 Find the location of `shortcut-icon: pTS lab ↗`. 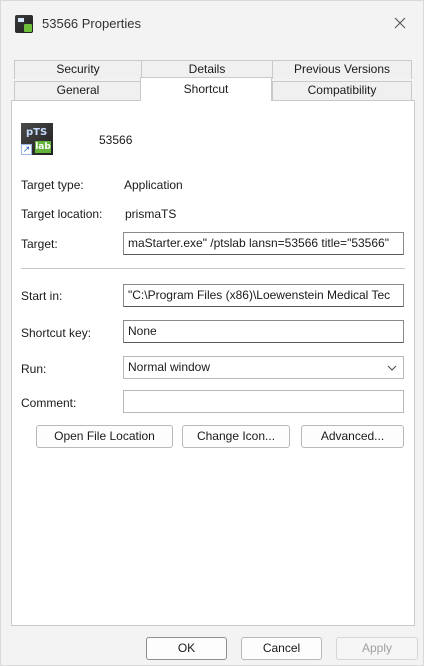

shortcut-icon: pTS lab ↗ is located at coordinates (37, 139).